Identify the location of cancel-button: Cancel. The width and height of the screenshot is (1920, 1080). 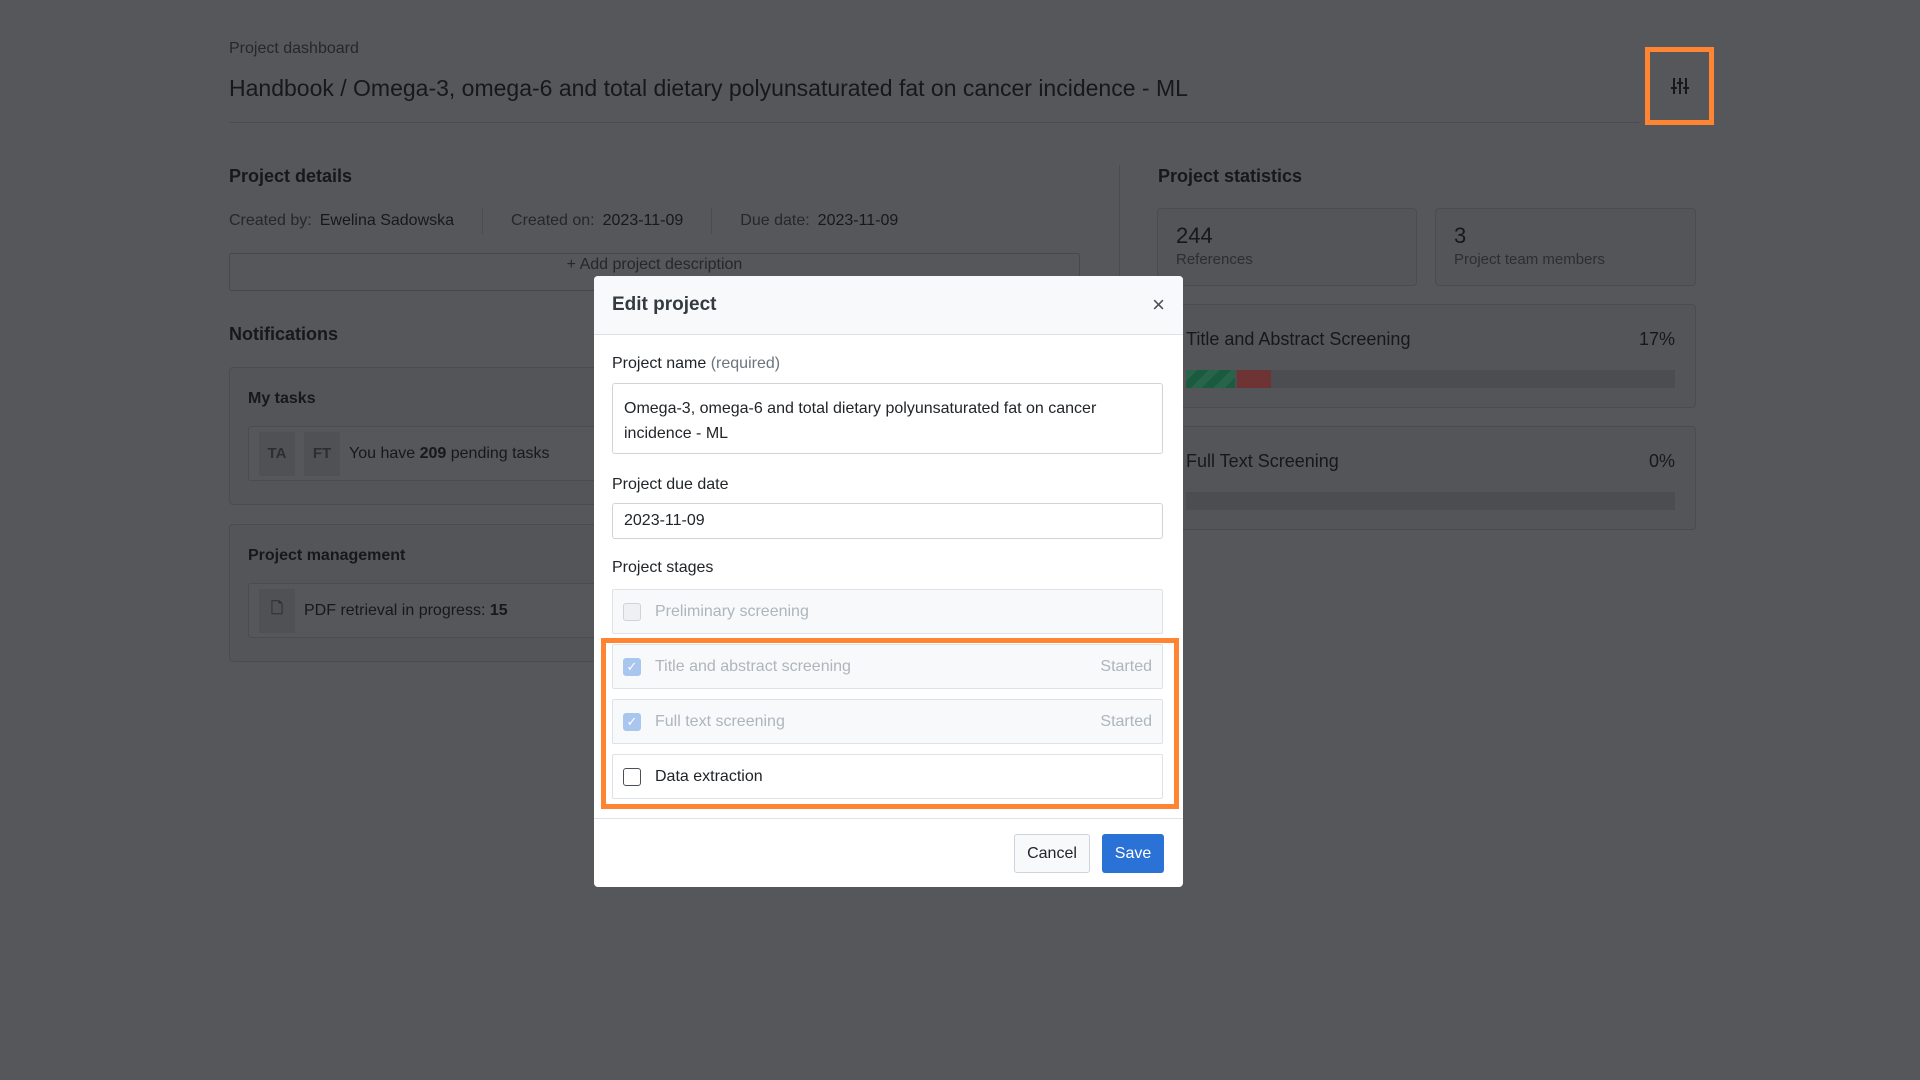
(1052, 853).